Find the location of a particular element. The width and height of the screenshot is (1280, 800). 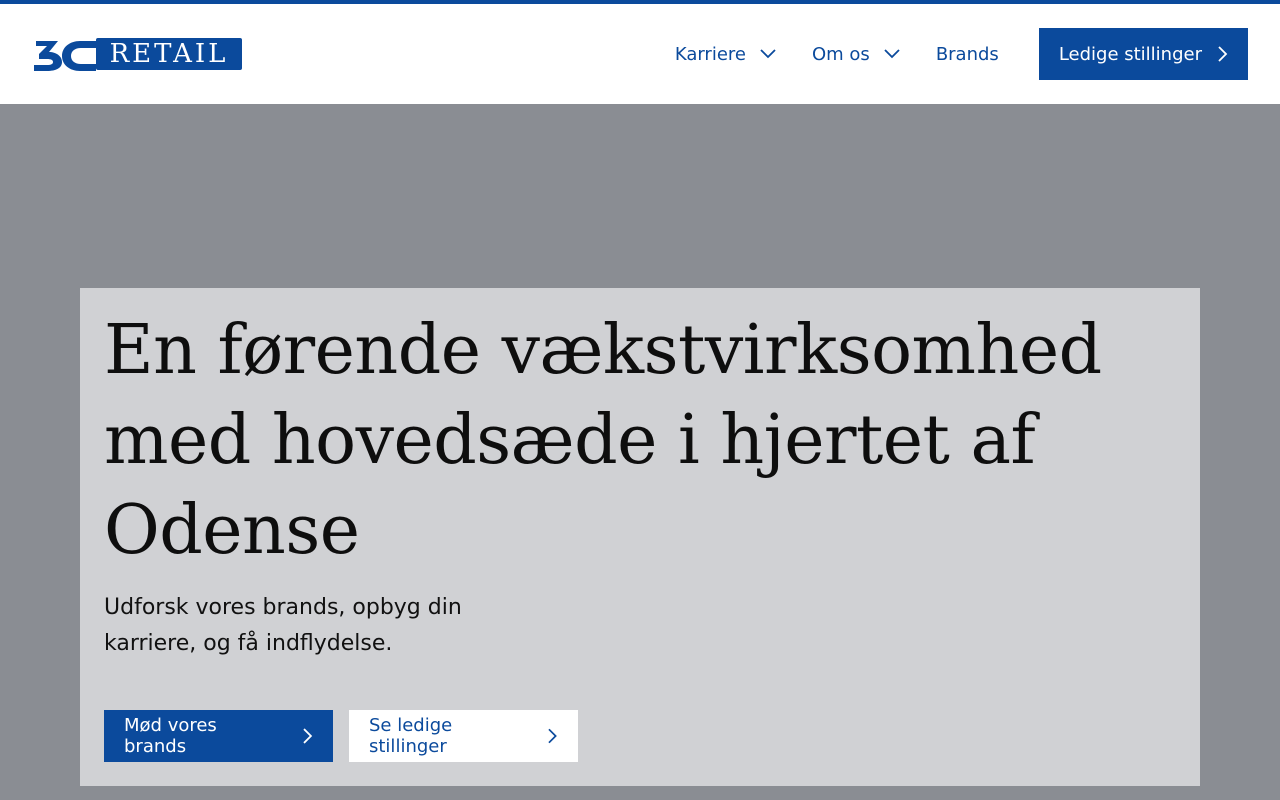

site-logo: RETAIL is located at coordinates (138, 55).